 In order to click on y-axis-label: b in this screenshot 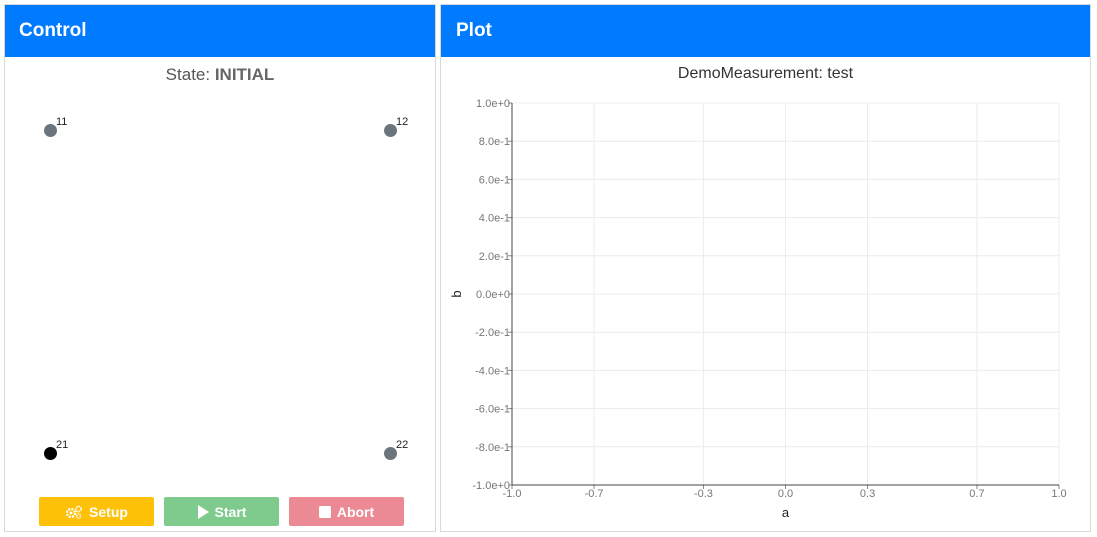, I will do `click(456, 293)`.